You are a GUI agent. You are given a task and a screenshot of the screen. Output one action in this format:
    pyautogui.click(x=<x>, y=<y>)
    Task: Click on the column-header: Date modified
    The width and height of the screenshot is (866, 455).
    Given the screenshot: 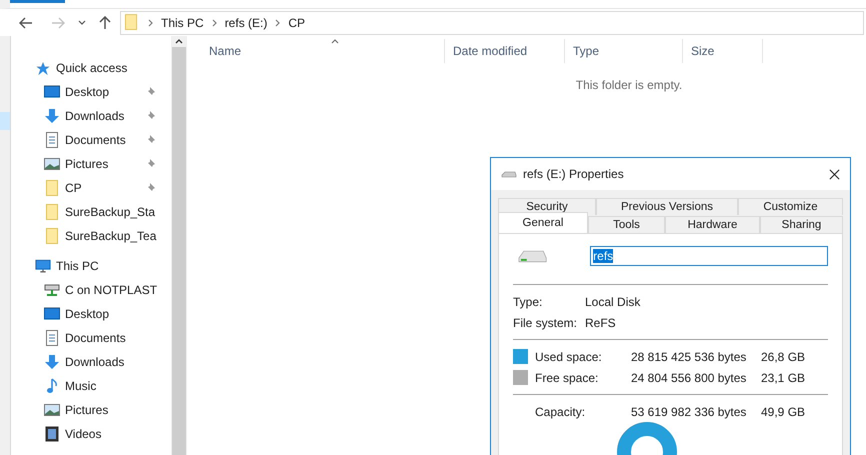 What is the action you would take?
    pyautogui.click(x=505, y=51)
    